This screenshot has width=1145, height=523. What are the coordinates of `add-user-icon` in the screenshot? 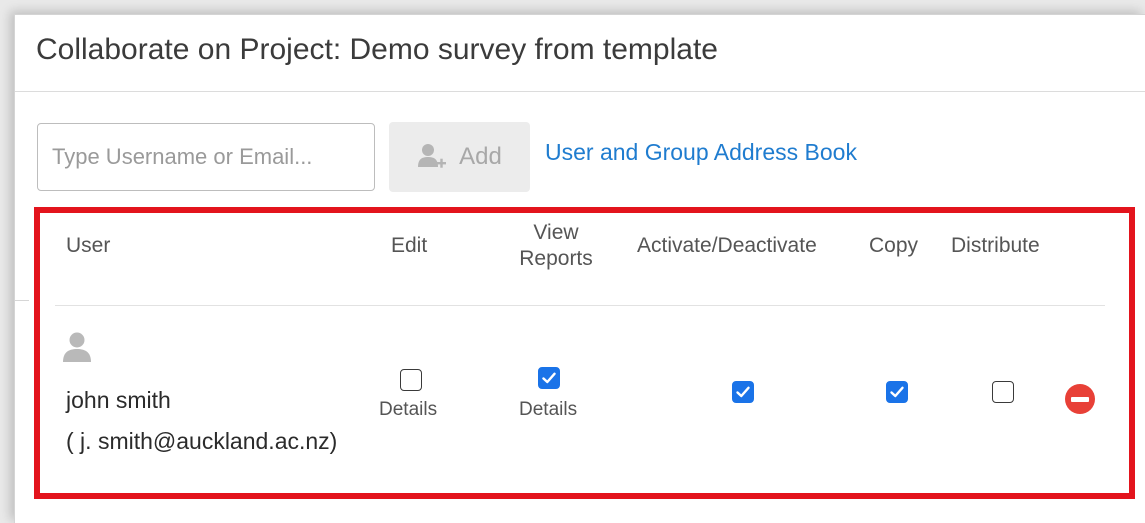 It's located at (432, 157).